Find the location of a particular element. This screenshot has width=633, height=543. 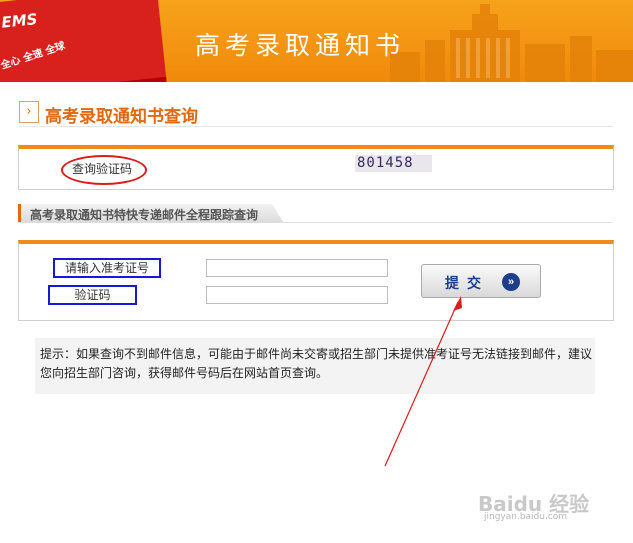

captcha-input is located at coordinates (297, 295).